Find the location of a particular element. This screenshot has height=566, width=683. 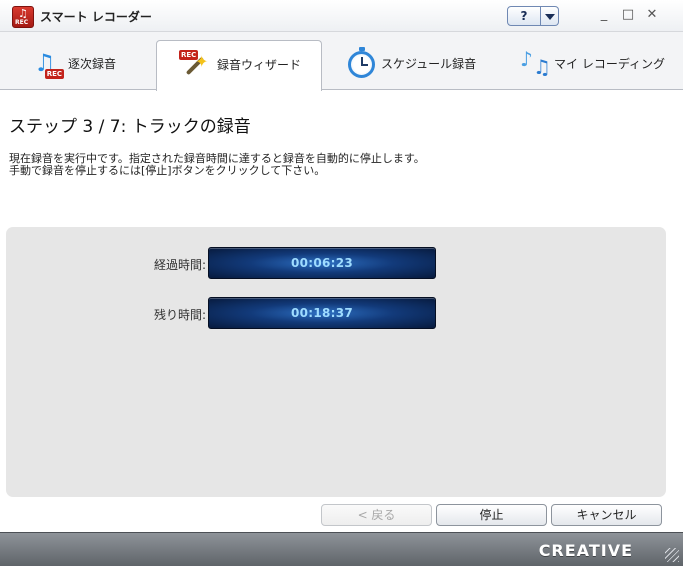

cancel-button: キャンセル is located at coordinates (606, 515).